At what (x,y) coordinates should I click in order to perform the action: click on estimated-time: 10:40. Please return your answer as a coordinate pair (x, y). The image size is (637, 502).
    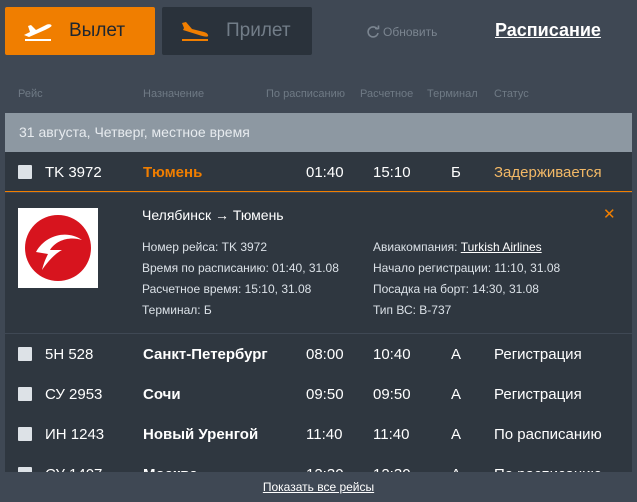
    Looking at the image, I should click on (392, 354).